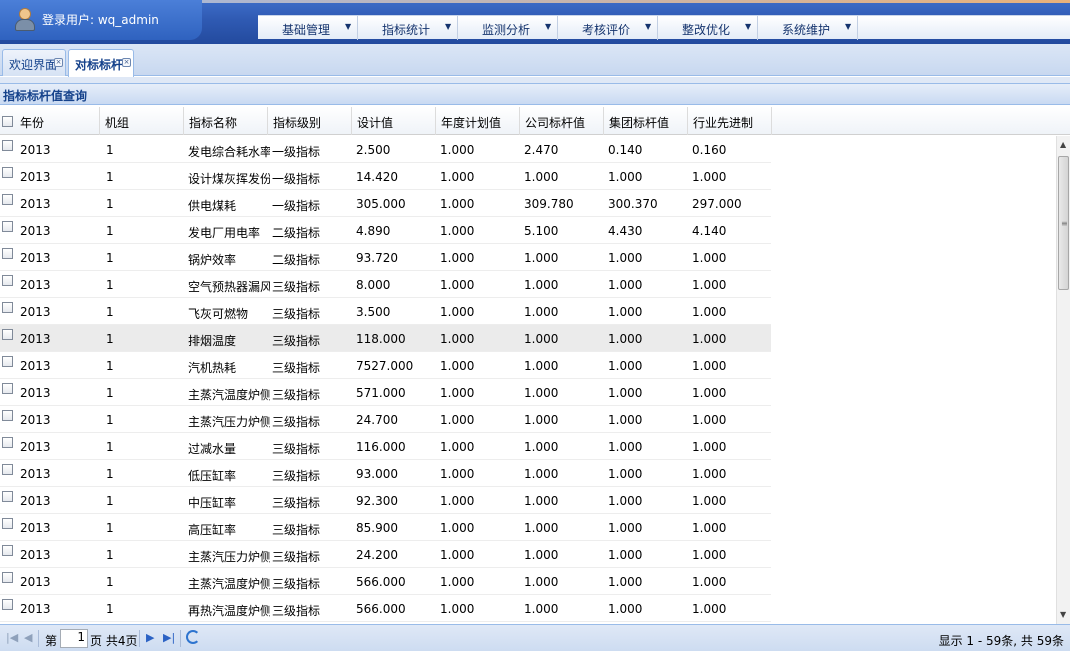 This screenshot has height=651, width=1070. What do you see at coordinates (385, 500) in the screenshot?
I see `table-row: 2013 1 中压缸率 三级指标 92.300 1.000 1.000 1.000 1.000` at bounding box center [385, 500].